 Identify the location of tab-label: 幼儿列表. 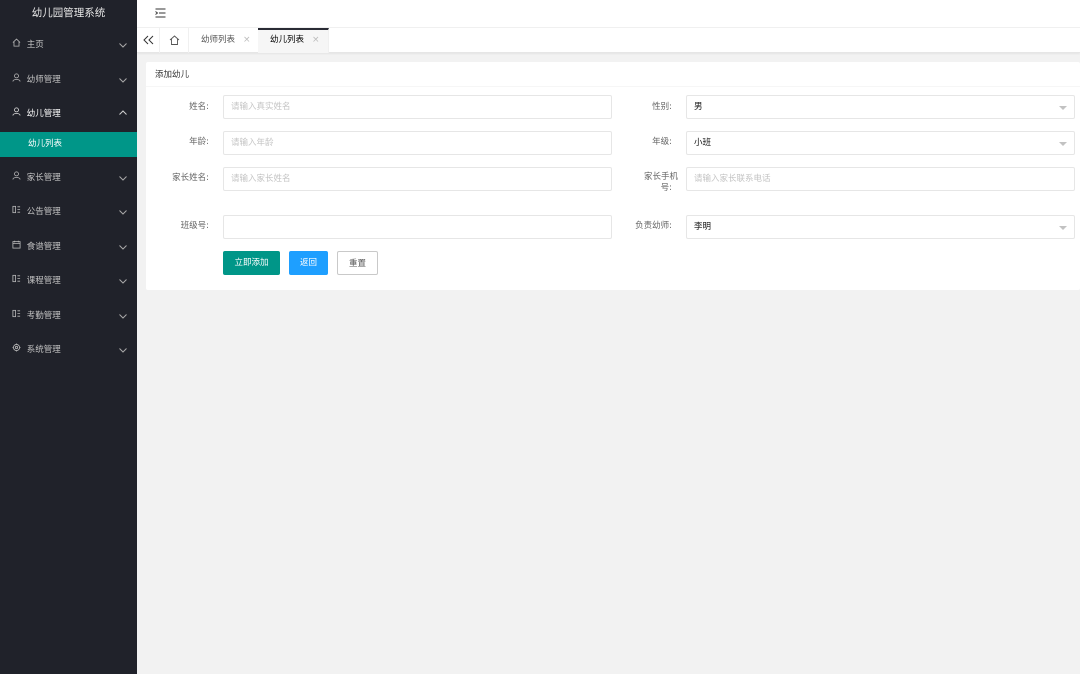
(287, 40).